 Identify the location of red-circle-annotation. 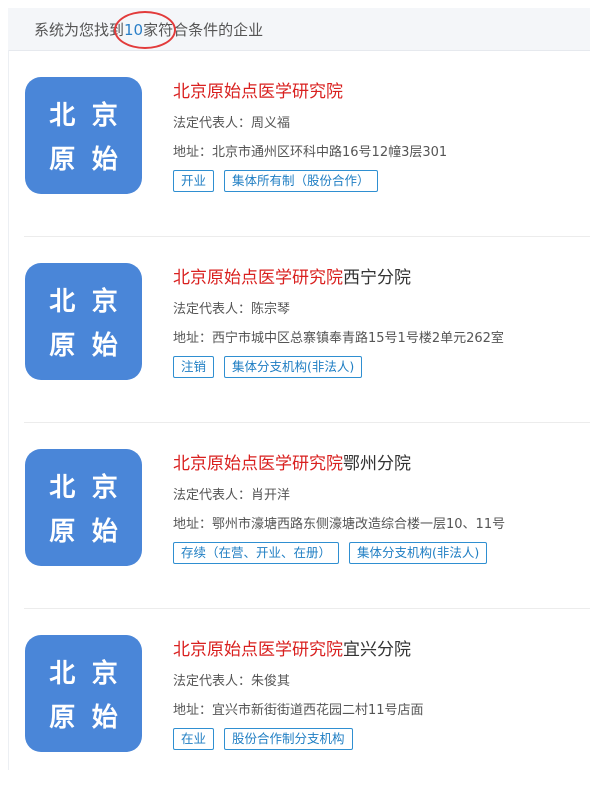
(145, 30).